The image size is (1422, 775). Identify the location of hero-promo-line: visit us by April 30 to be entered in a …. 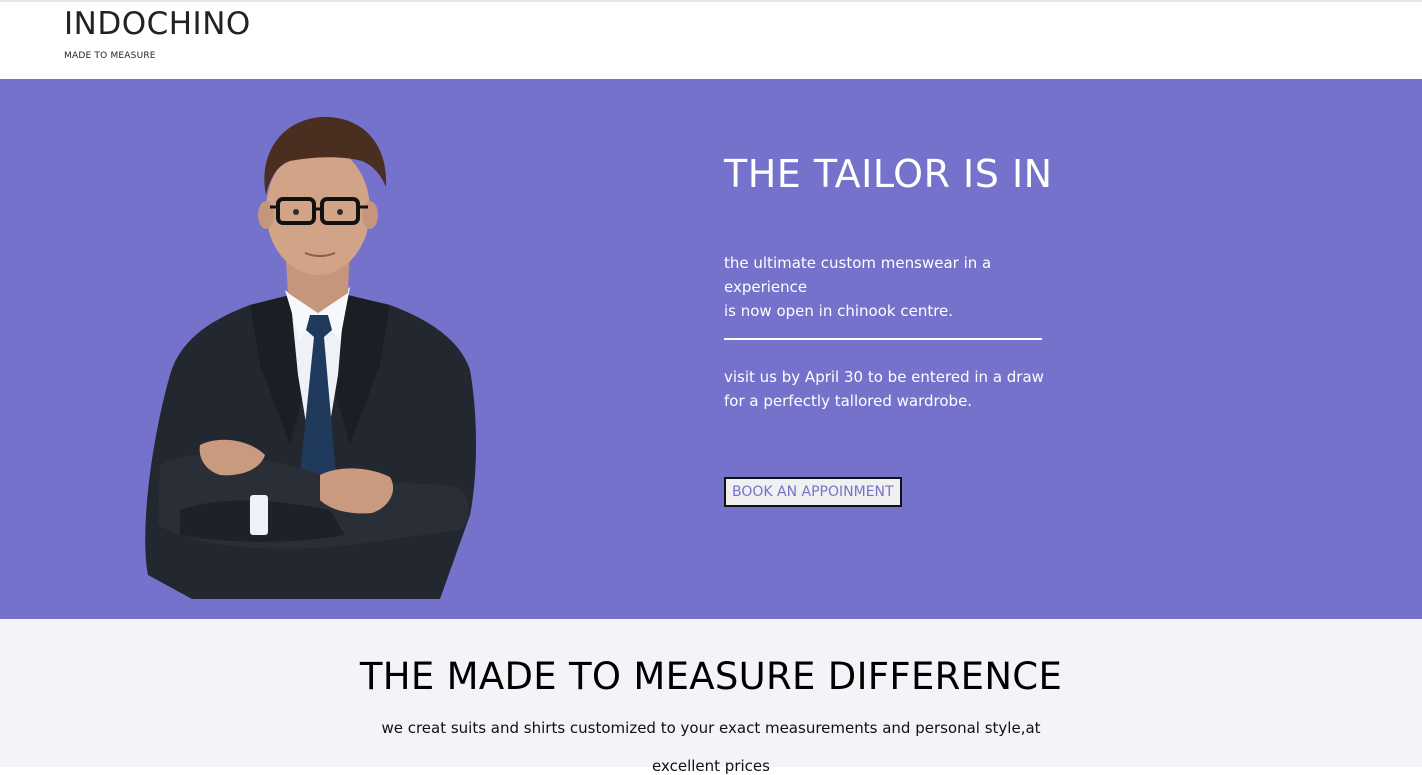
(884, 377).